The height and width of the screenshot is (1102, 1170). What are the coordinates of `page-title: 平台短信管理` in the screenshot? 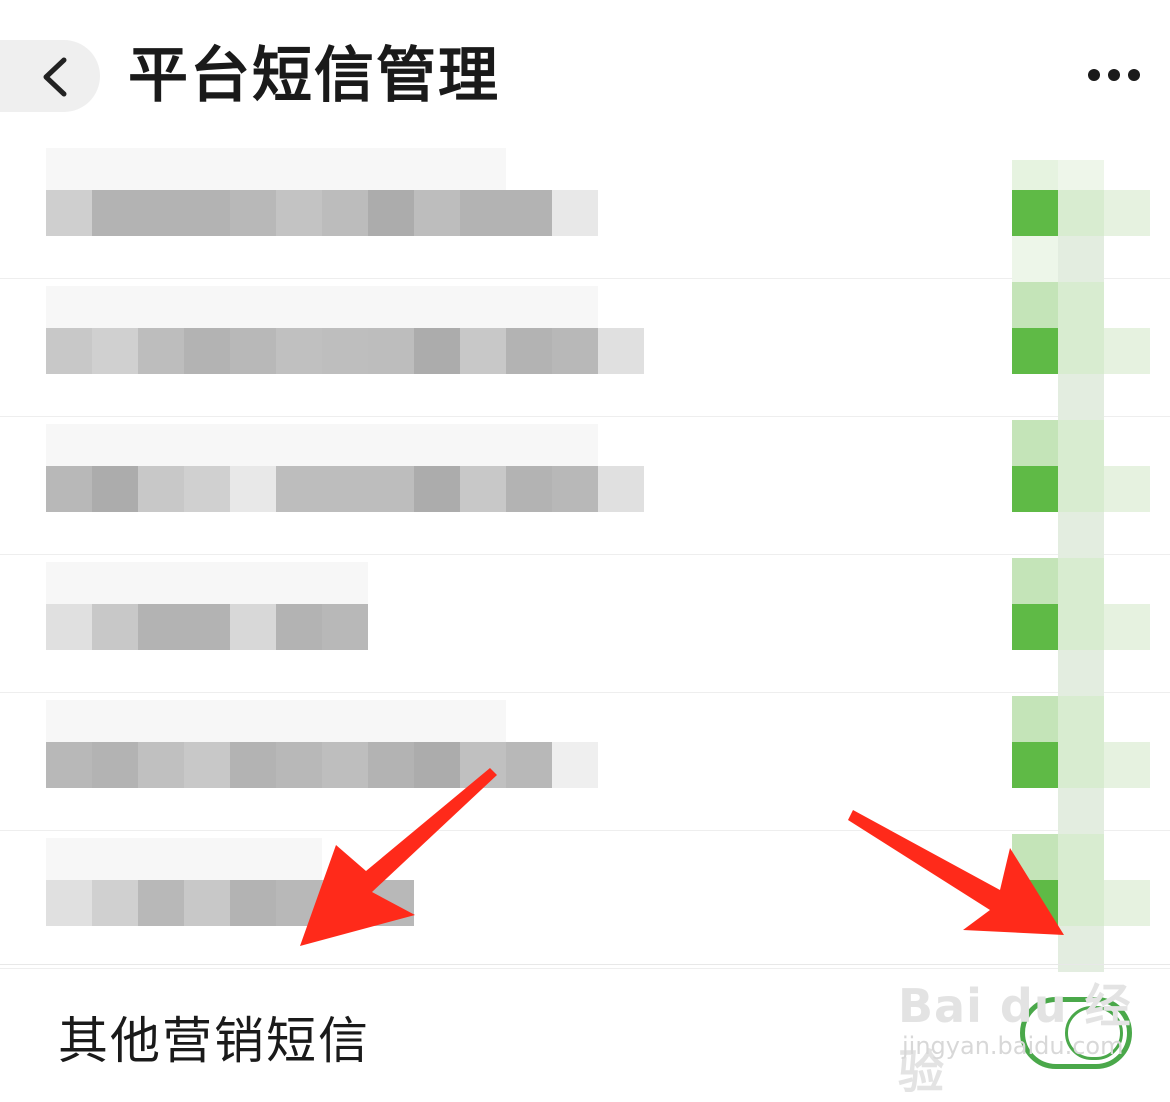 It's located at (314, 76).